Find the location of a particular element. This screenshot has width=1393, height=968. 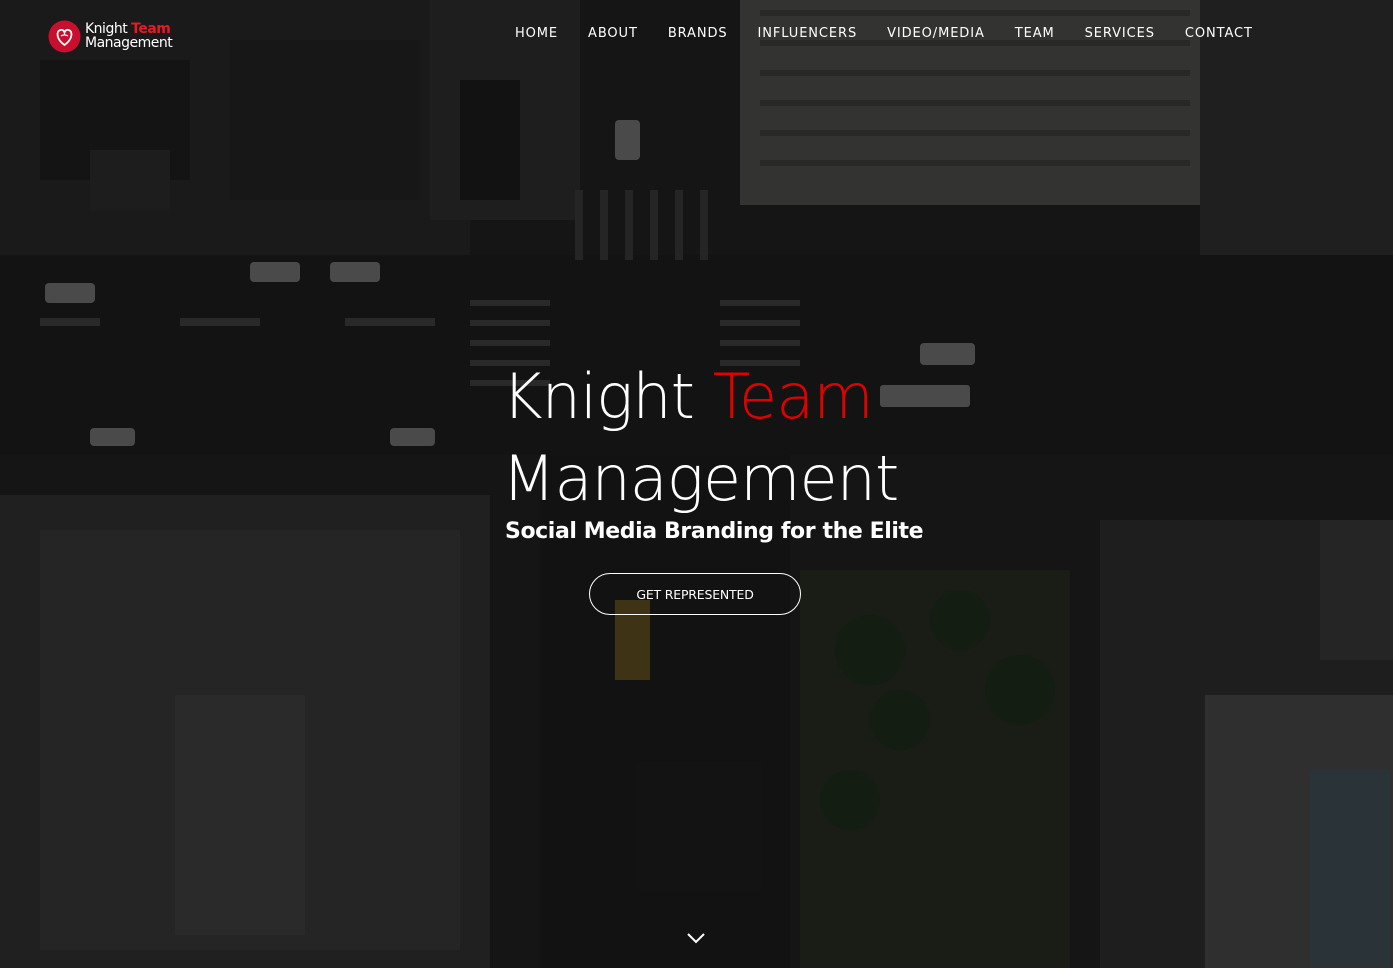

nav-item-about: ABOUT is located at coordinates (613, 34).